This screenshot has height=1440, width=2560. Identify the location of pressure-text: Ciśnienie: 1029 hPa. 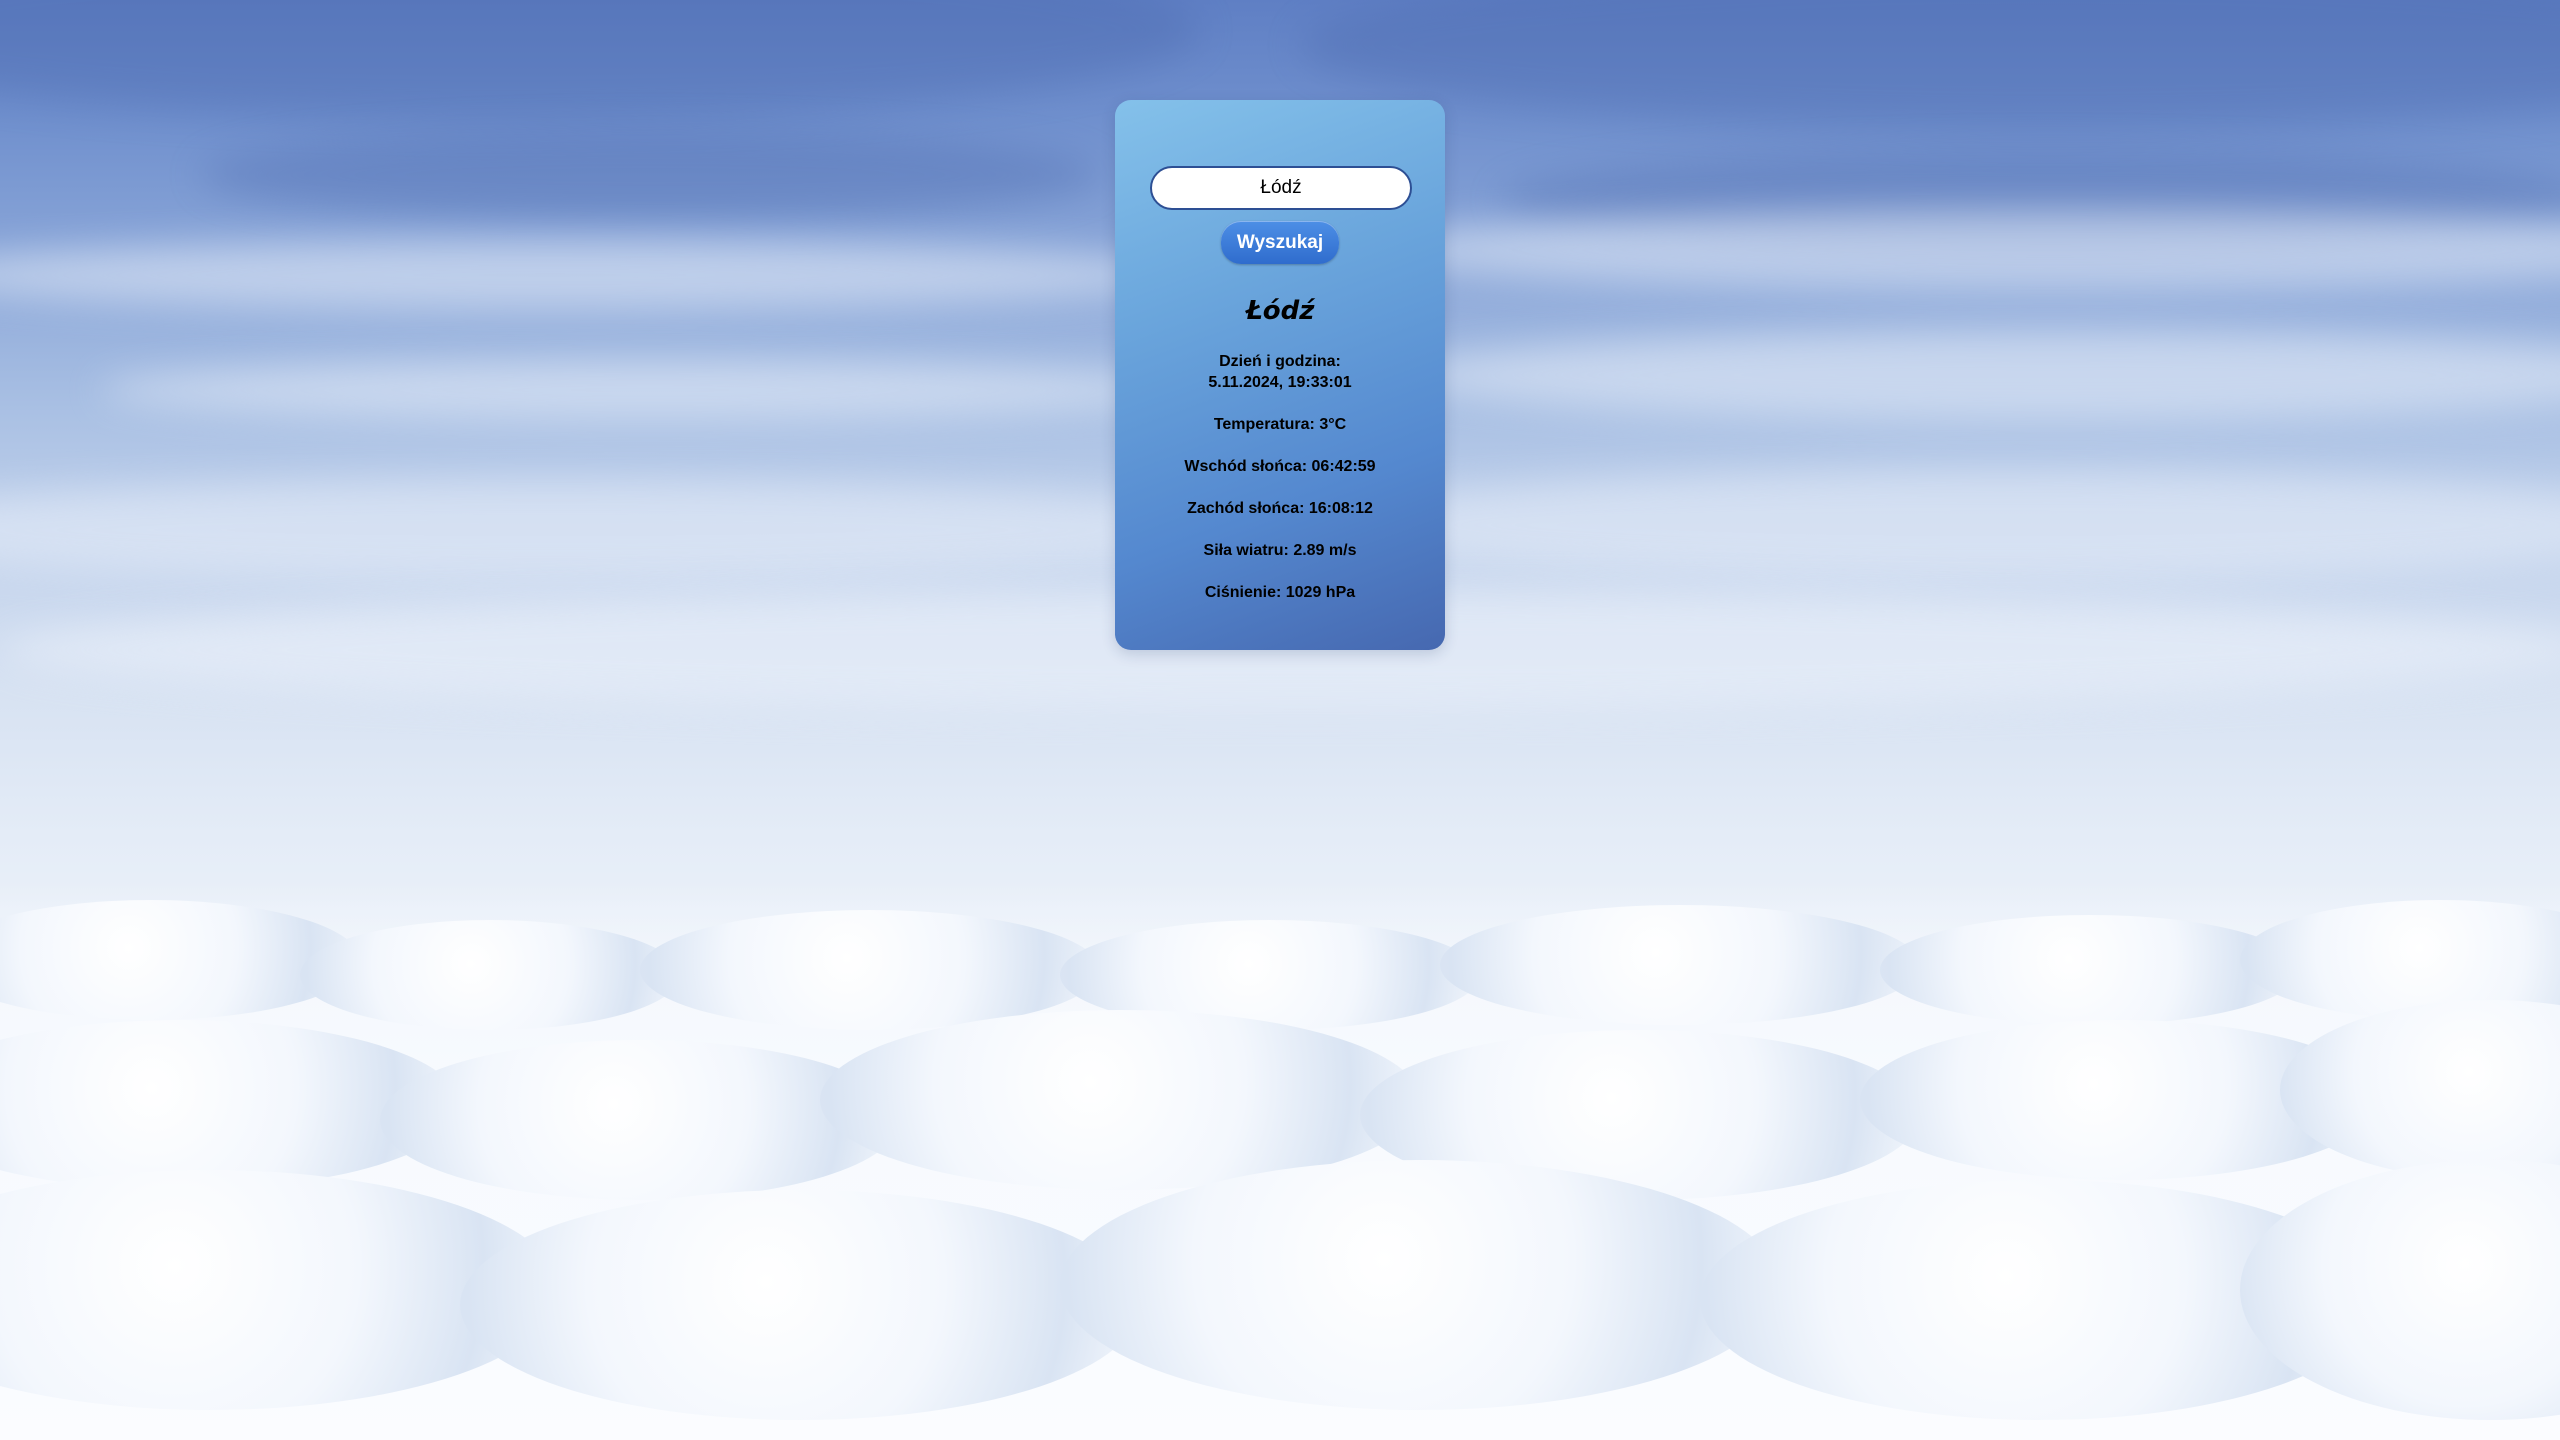
(1280, 592).